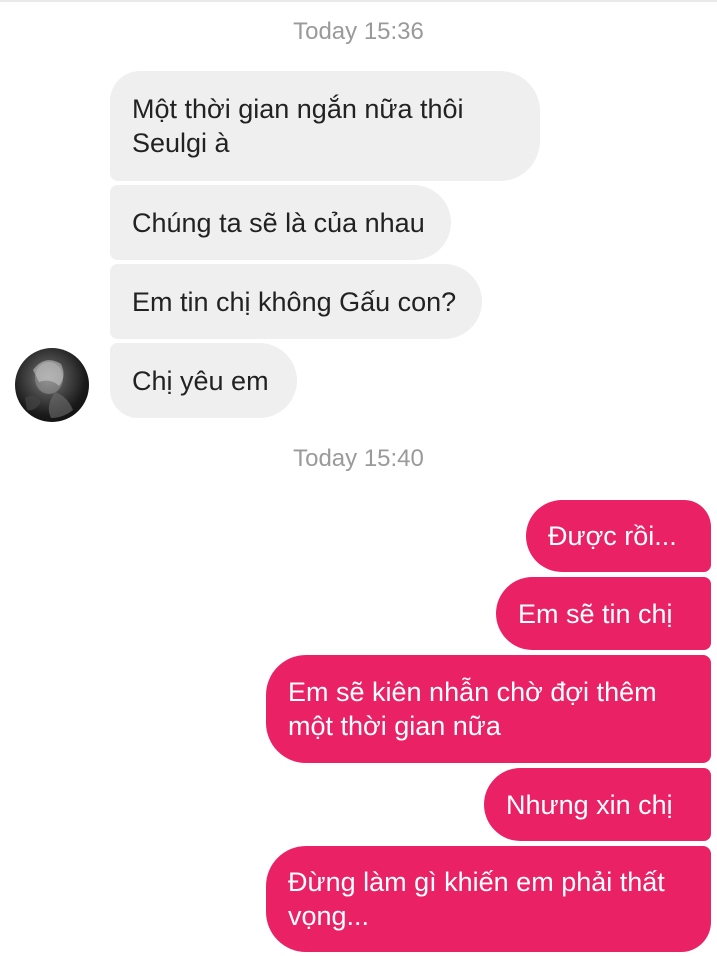 Image resolution: width=717 pixels, height=956 pixels. What do you see at coordinates (200, 380) in the screenshot?
I see `message-text-line: Chị yêu em` at bounding box center [200, 380].